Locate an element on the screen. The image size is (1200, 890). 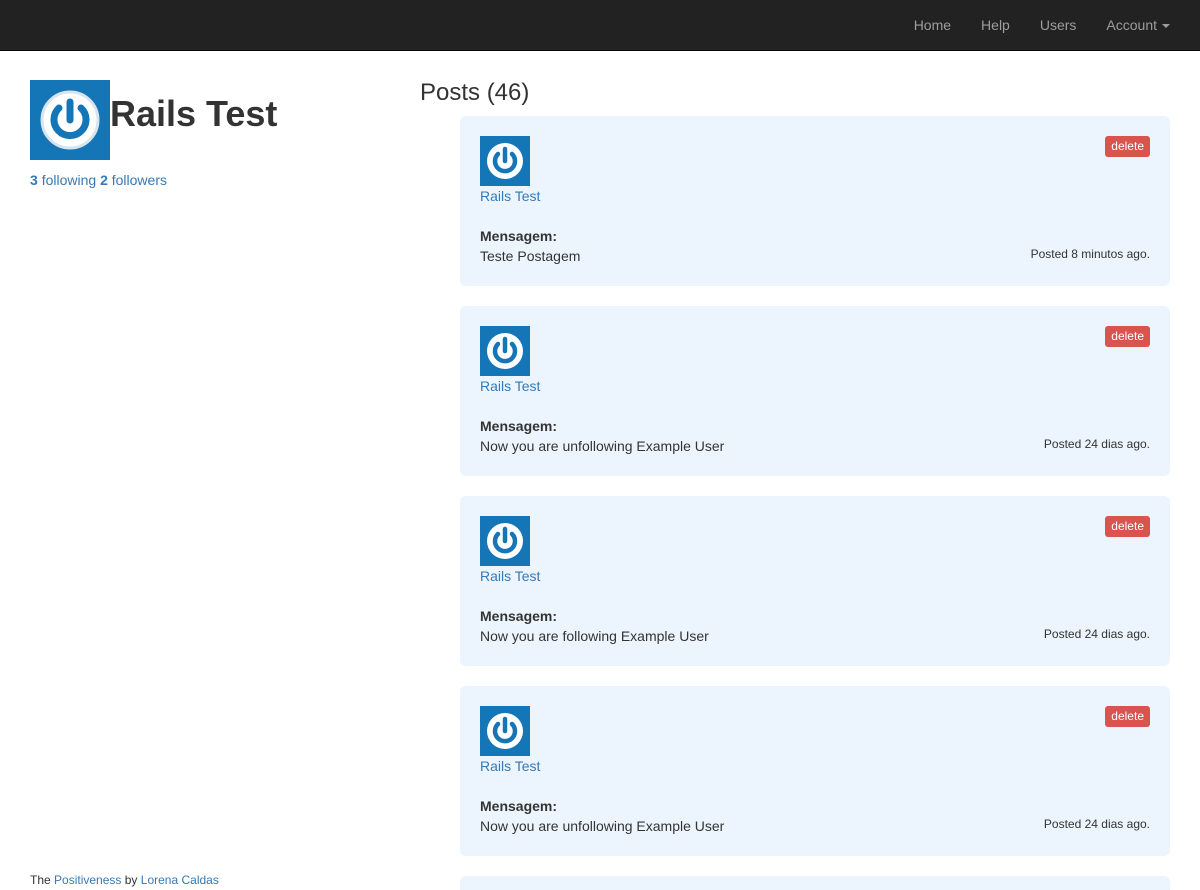
top-navbar: Home Help Users Account is located at coordinates (600, 25).